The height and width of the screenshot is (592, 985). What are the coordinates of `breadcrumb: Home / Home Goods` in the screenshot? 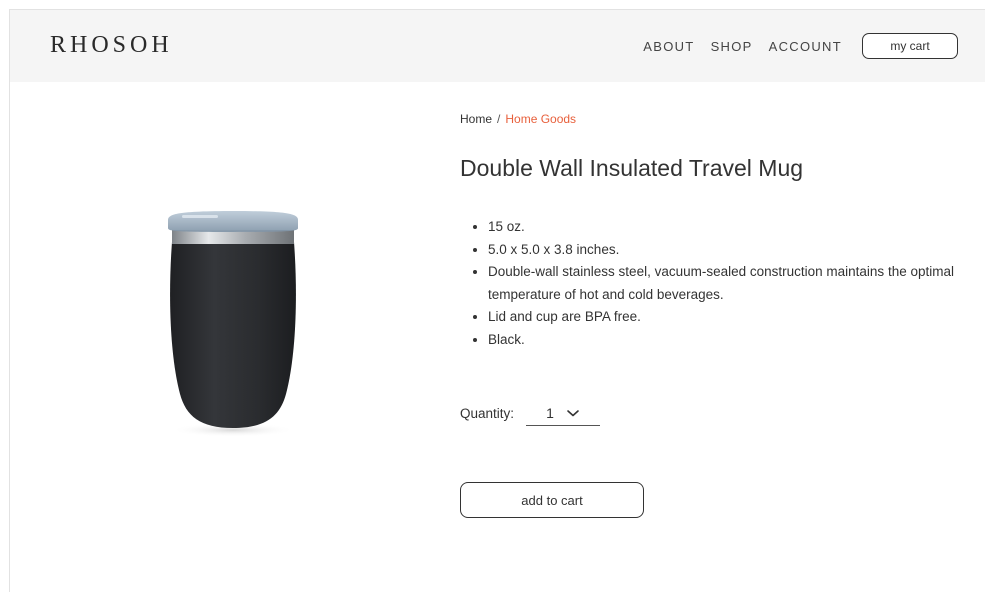 It's located at (518, 119).